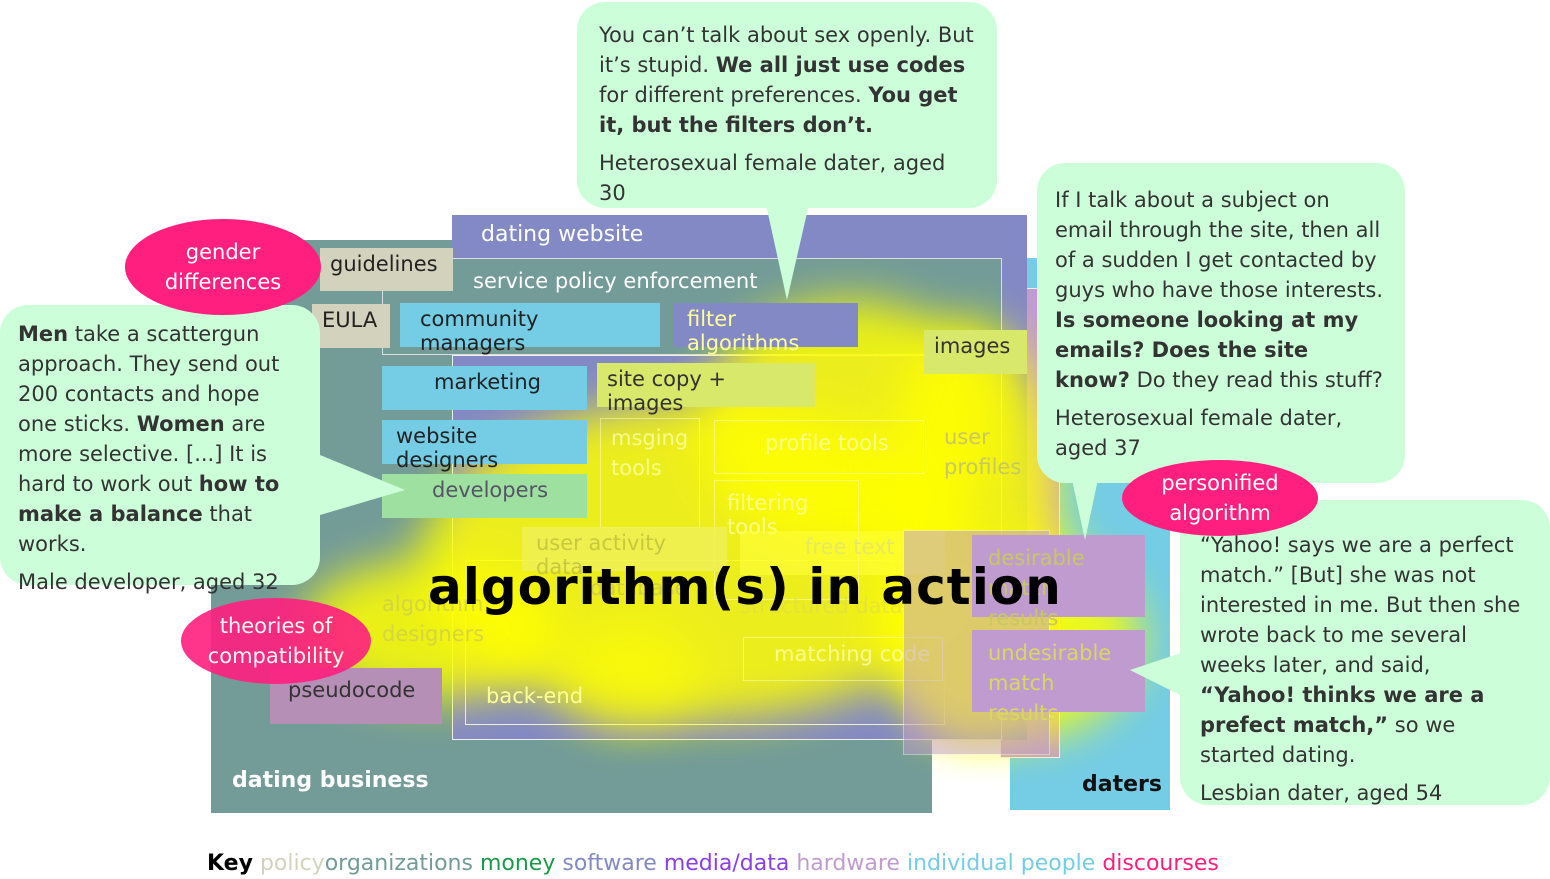 The width and height of the screenshot is (1550, 879). Describe the element at coordinates (772, 178) in the screenshot. I see `quote-source: Heterosexual female dater, aged 30` at that location.